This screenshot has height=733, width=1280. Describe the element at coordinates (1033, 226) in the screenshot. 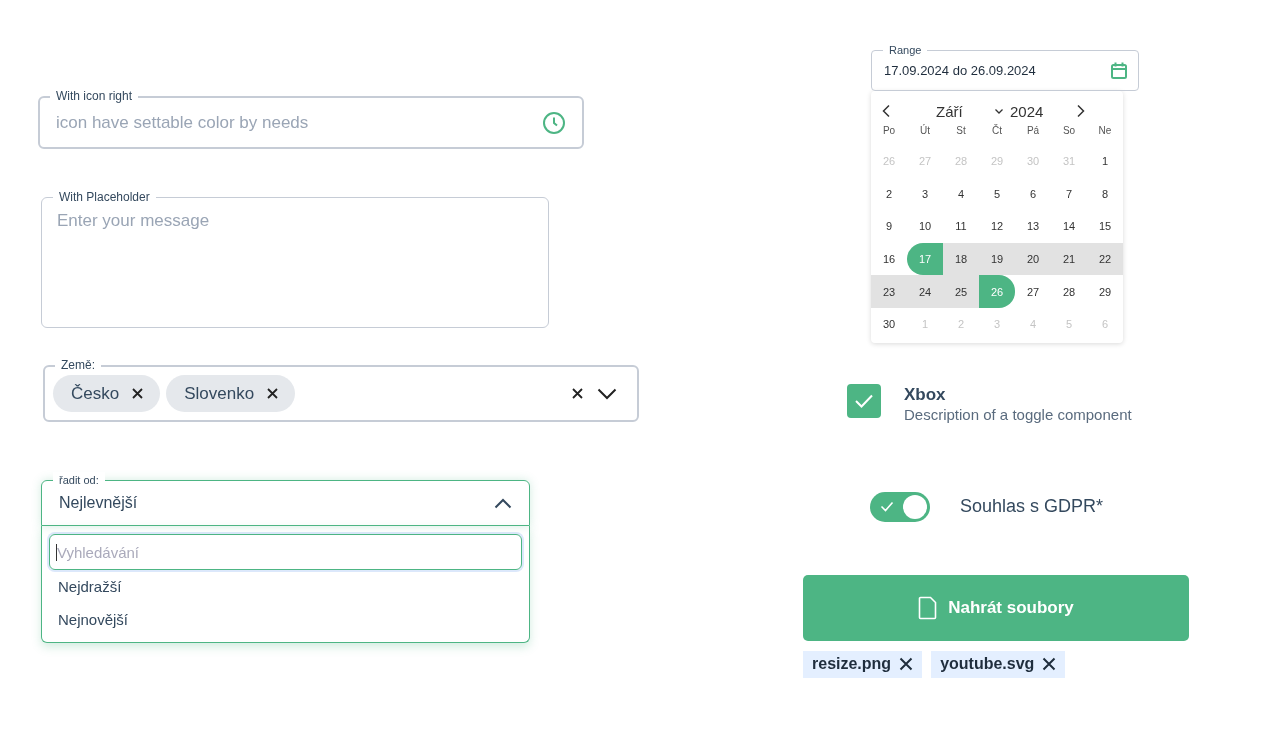

I see `calendar-day: 13` at that location.